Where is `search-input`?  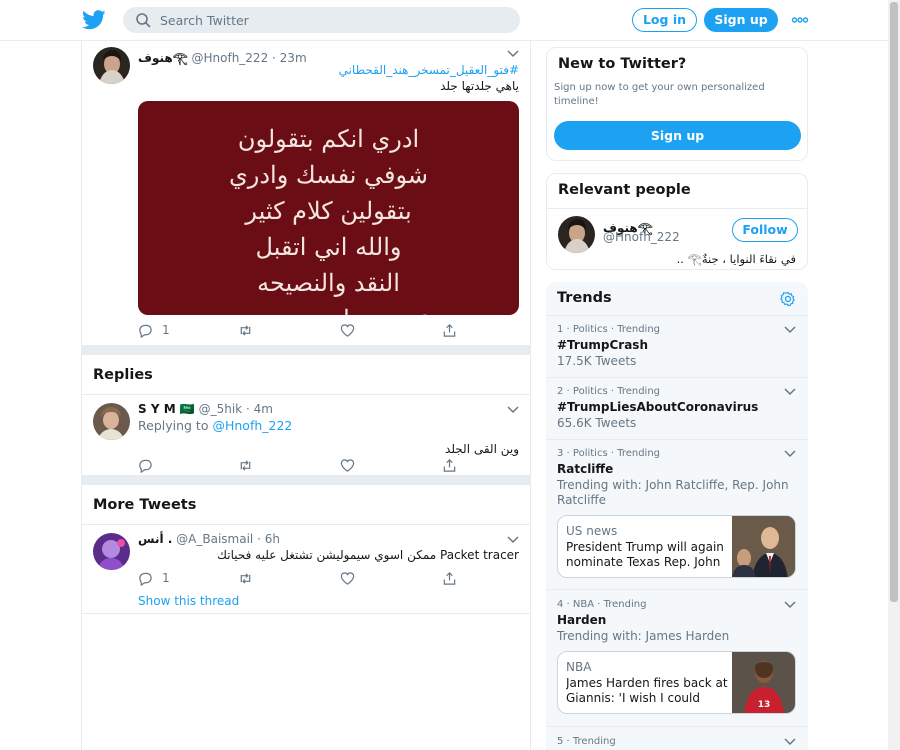 search-input is located at coordinates (330, 20).